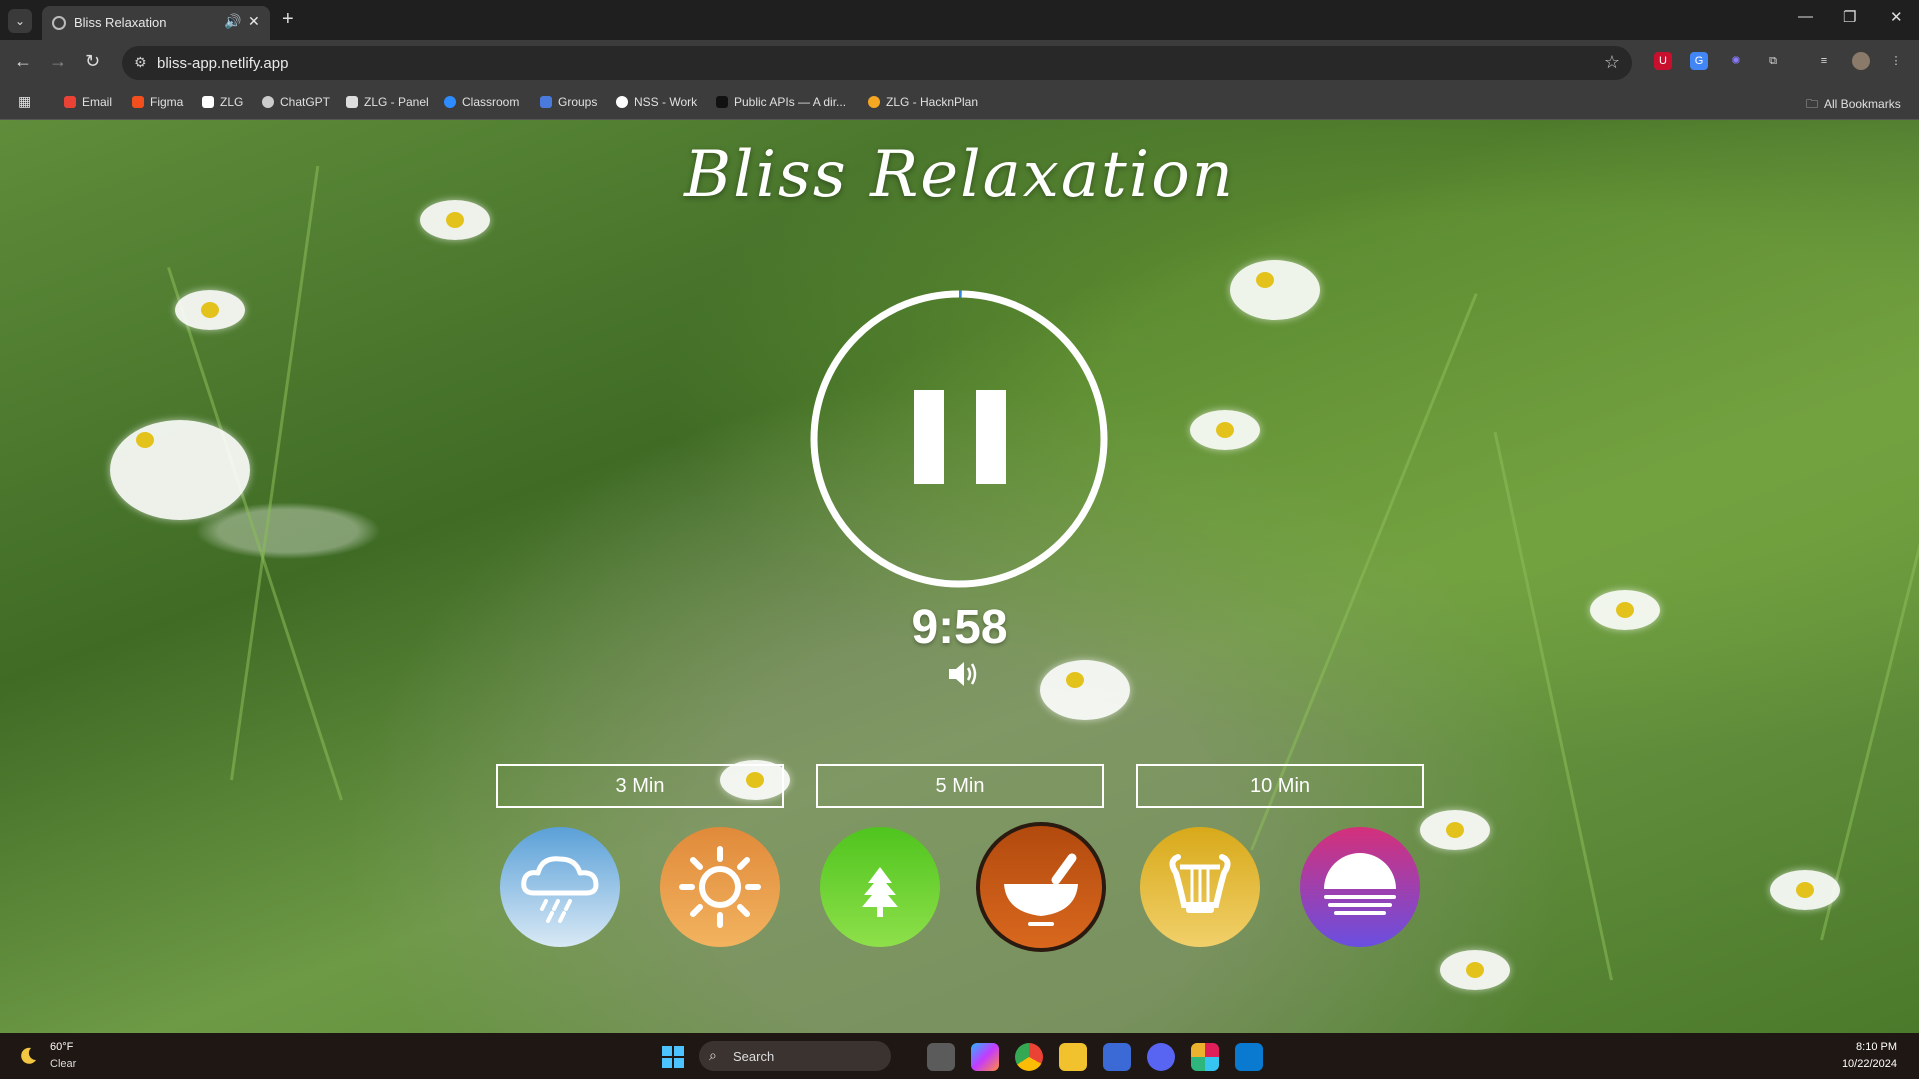 The width and height of the screenshot is (1919, 1079). What do you see at coordinates (722, 102) in the screenshot?
I see `public-apis-icon` at bounding box center [722, 102].